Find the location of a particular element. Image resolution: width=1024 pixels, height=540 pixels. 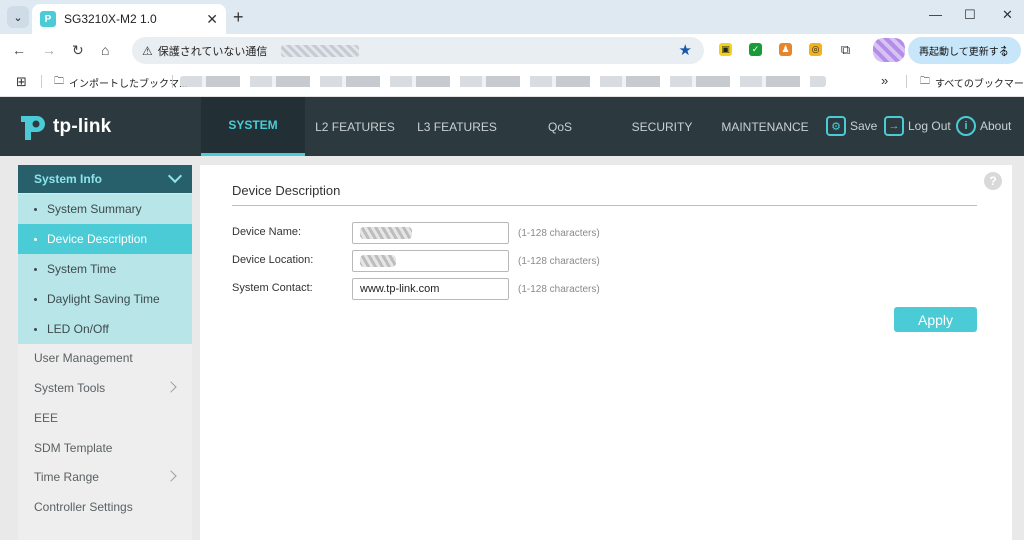

apps-grid-icon: ⊞ is located at coordinates (21, 82).